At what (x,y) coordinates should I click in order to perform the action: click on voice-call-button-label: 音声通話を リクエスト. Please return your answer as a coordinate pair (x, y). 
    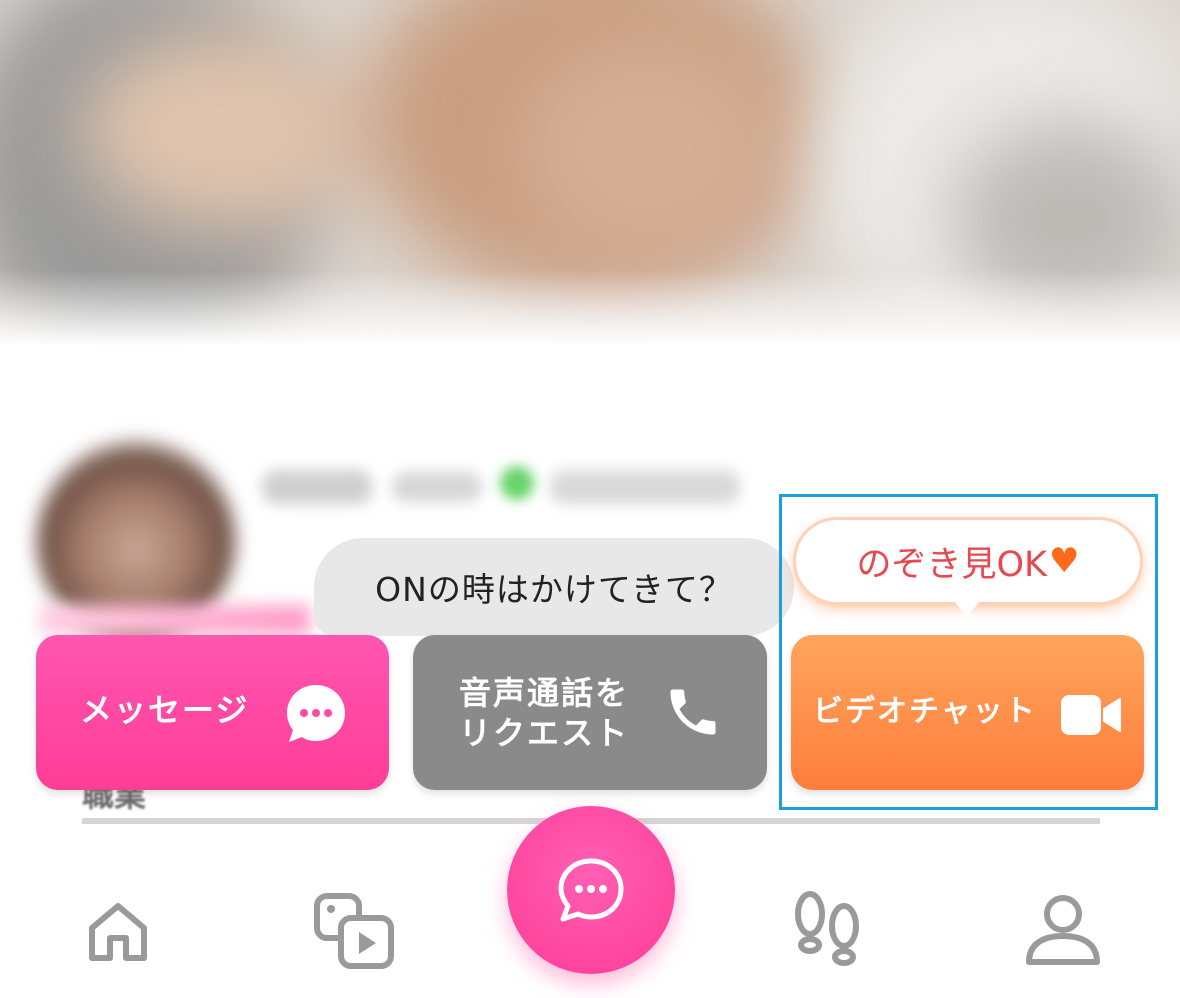
    Looking at the image, I should click on (544, 713).